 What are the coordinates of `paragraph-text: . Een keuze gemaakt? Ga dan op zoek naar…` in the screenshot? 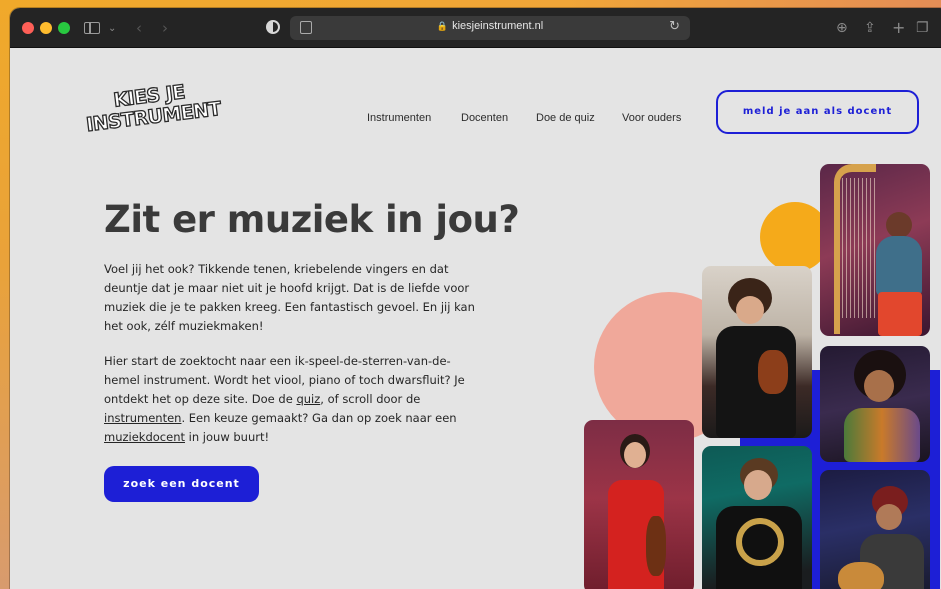 It's located at (319, 418).